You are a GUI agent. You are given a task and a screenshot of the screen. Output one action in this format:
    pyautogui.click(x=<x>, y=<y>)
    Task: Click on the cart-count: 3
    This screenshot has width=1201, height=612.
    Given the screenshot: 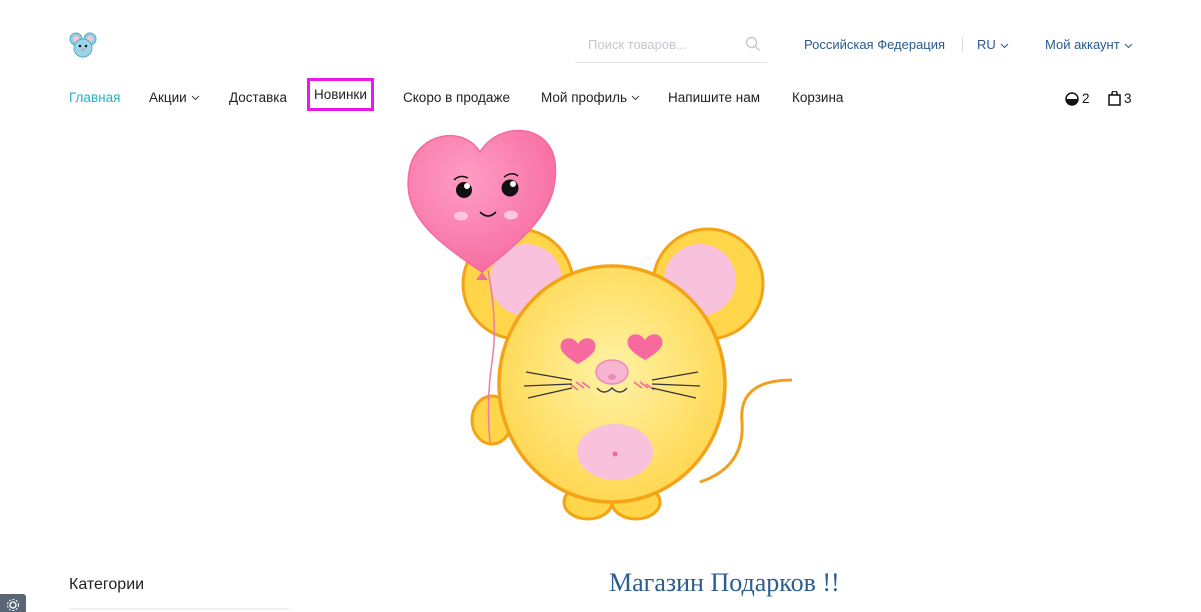 What is the action you would take?
    pyautogui.click(x=1128, y=98)
    